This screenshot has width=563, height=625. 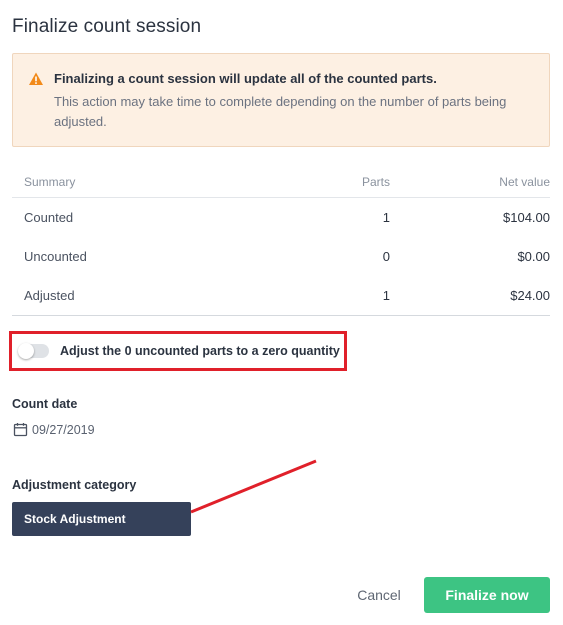 What do you see at coordinates (74, 485) in the screenshot?
I see `adjustment-category-label: Adjustment category` at bounding box center [74, 485].